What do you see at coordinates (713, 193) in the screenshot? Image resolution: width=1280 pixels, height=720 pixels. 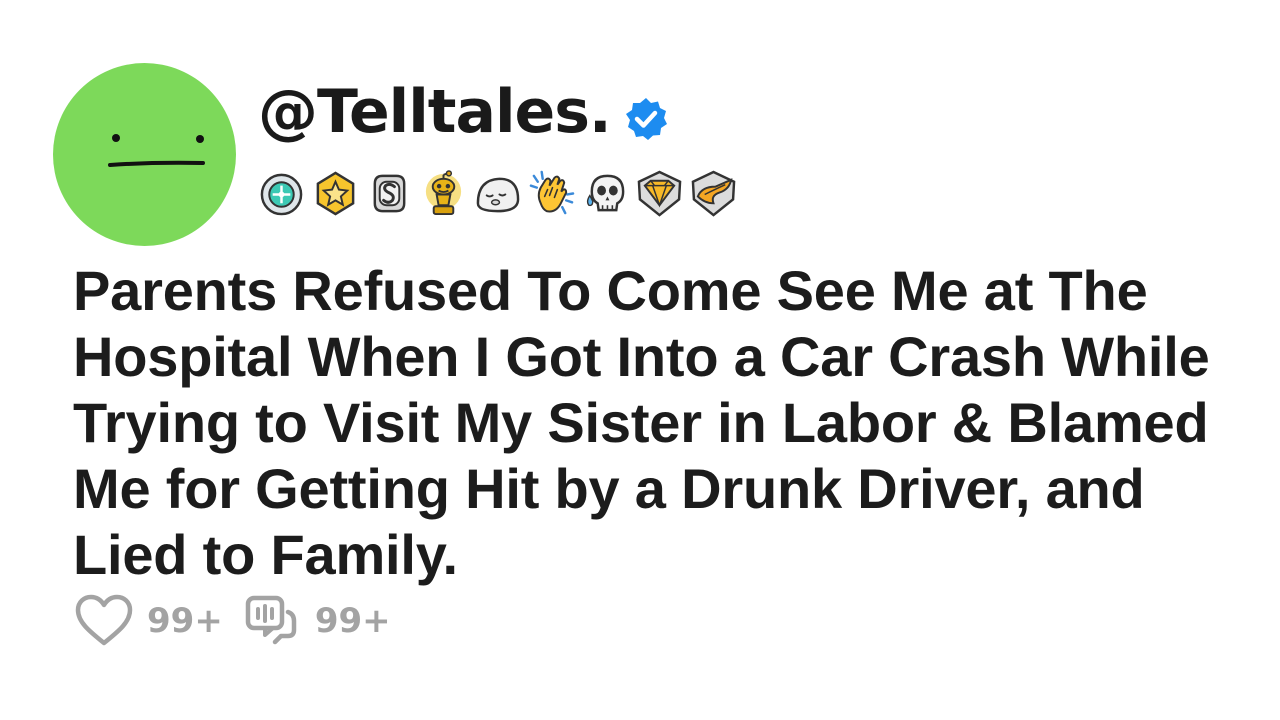 I see `gold-wing-badge-icon` at bounding box center [713, 193].